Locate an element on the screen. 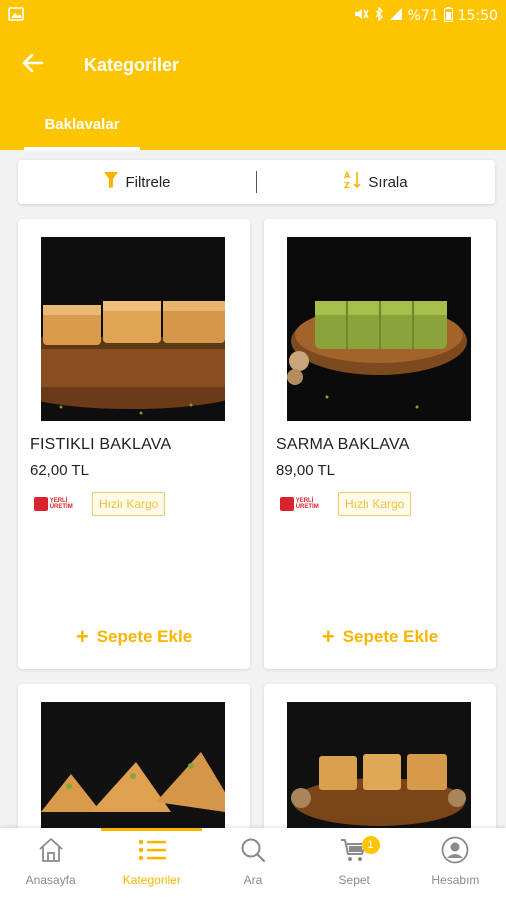  home-icon is located at coordinates (51, 850).